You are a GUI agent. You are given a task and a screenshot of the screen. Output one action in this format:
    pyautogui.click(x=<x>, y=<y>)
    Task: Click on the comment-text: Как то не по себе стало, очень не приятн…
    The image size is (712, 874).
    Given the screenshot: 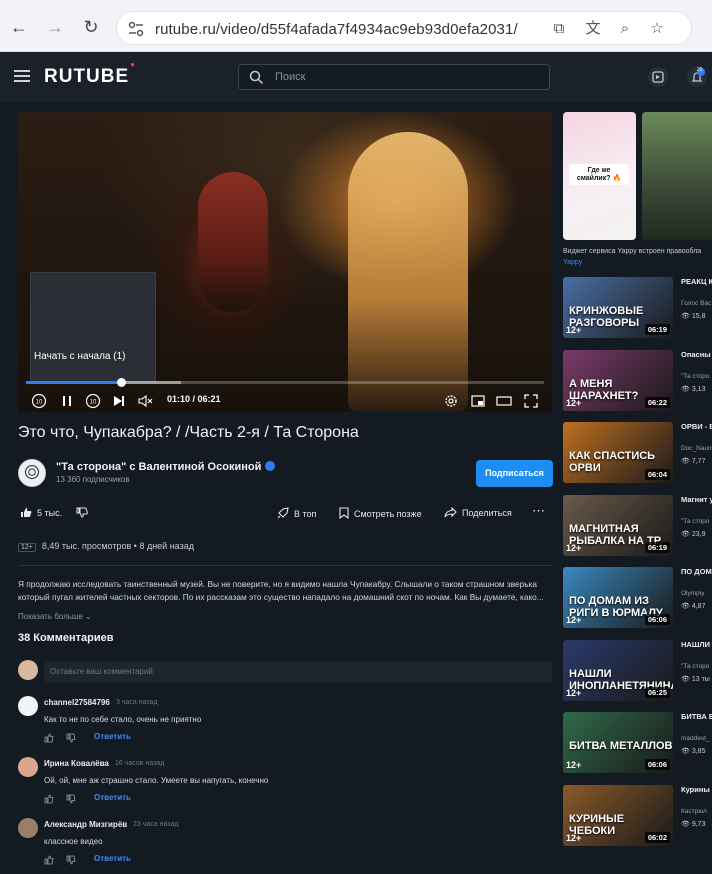 What is the action you would take?
    pyautogui.click(x=123, y=719)
    